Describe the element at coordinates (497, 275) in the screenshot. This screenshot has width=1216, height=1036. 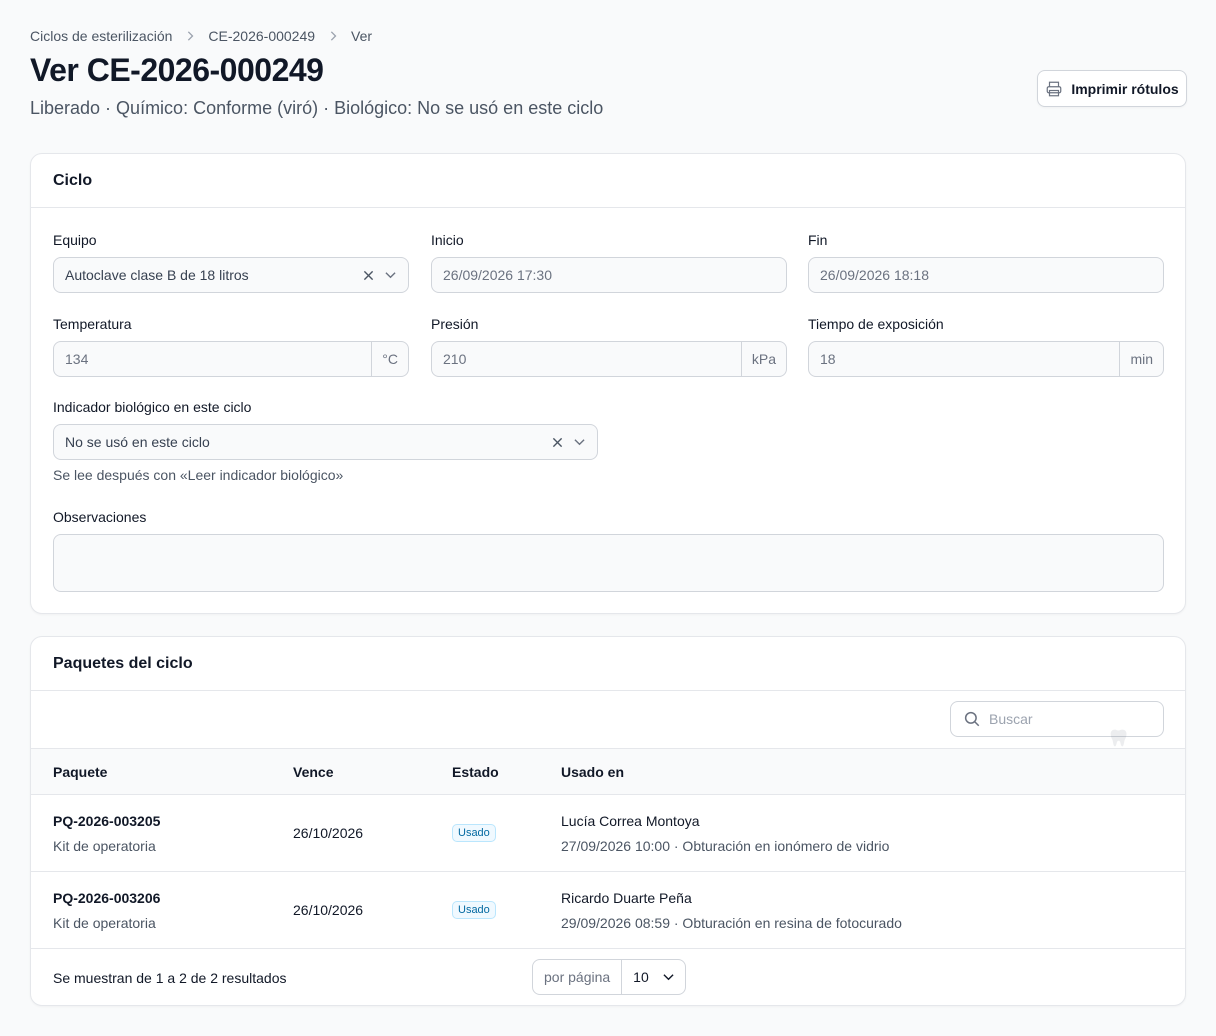
I see `inicio-value: 26/09/2026 17:30` at that location.